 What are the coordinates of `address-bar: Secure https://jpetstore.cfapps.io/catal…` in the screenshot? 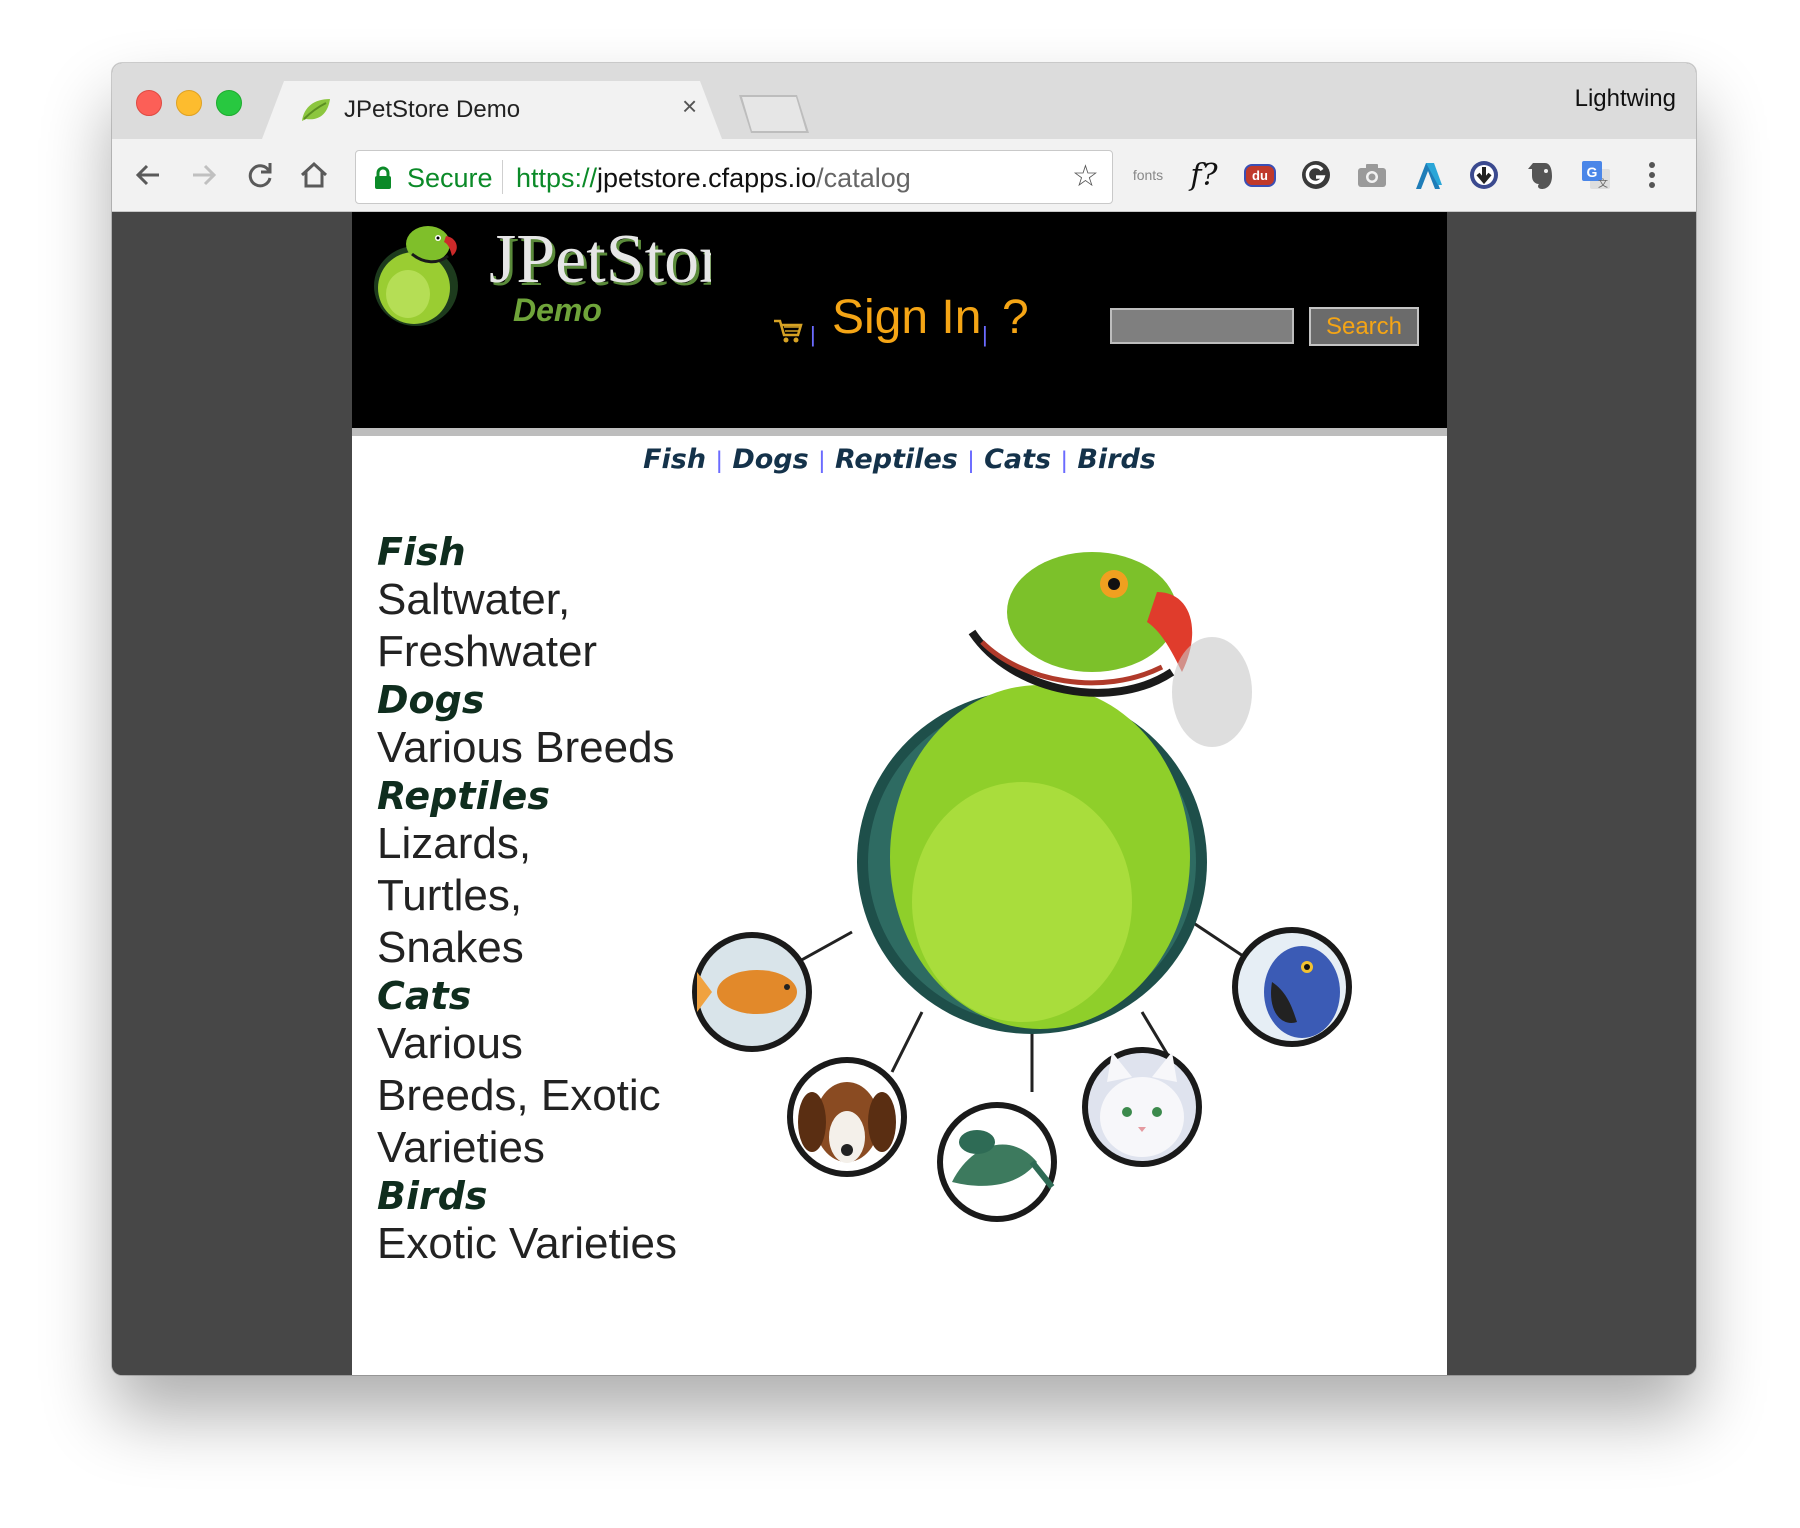 It's located at (734, 177).